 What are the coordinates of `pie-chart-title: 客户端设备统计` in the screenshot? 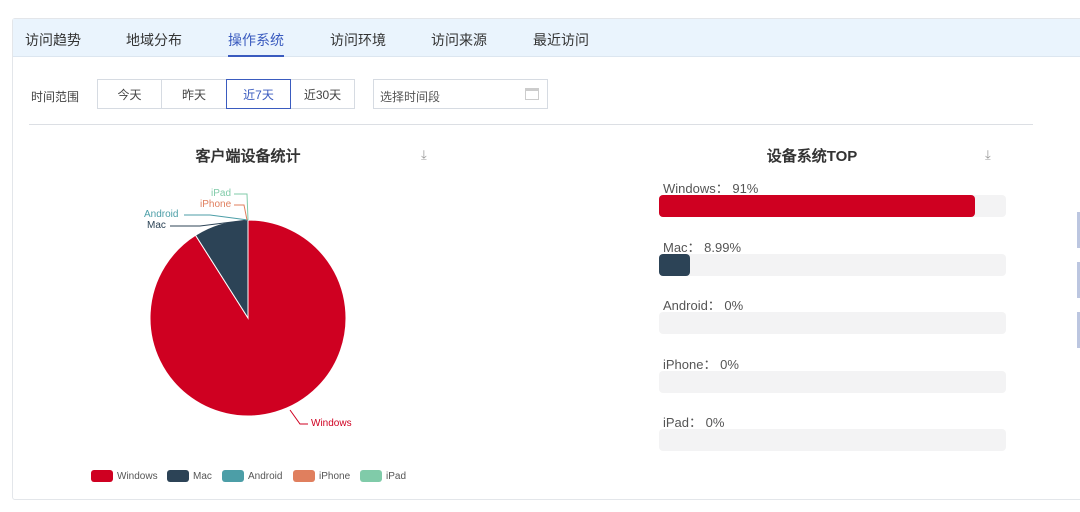 It's located at (248, 156).